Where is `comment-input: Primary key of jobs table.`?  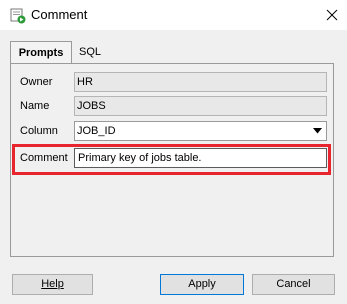 comment-input: Primary key of jobs table. is located at coordinates (200, 158).